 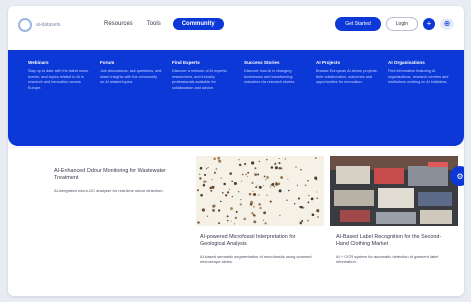 What do you see at coordinates (107, 62) in the screenshot?
I see `menu-item-title: Forum` at bounding box center [107, 62].